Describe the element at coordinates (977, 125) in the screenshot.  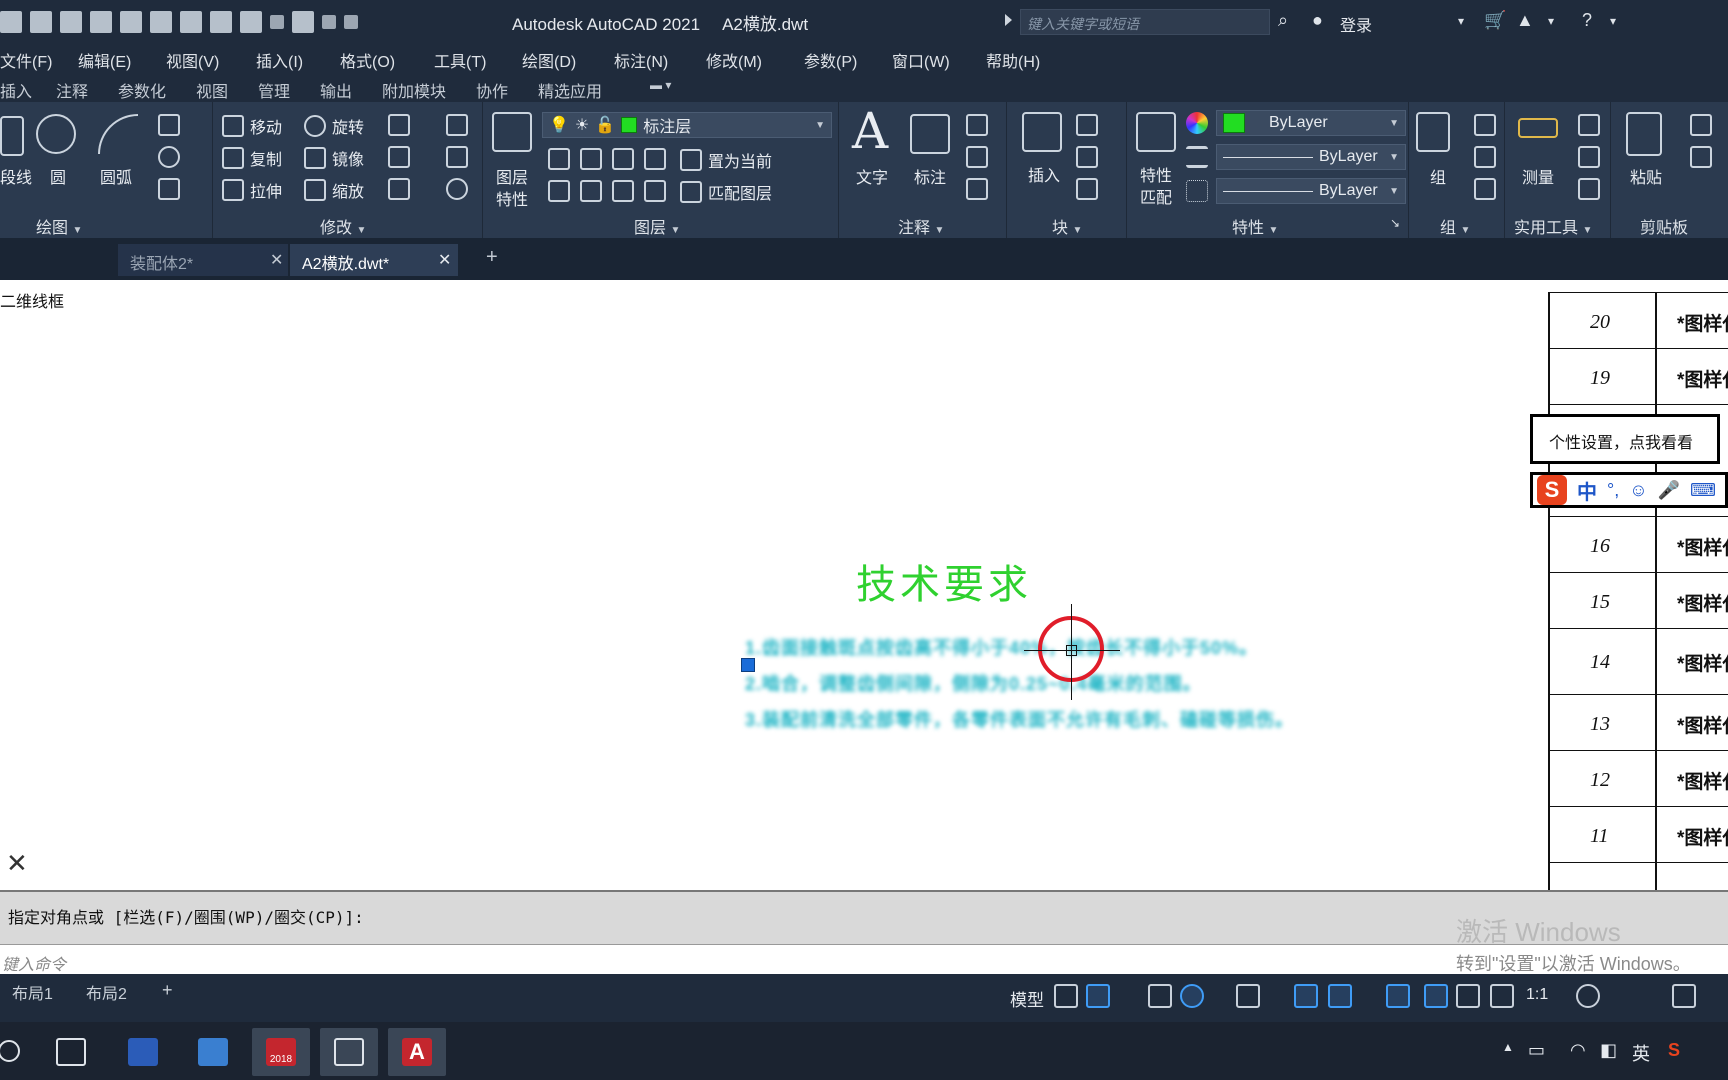
I see `linear-dim-icon` at that location.